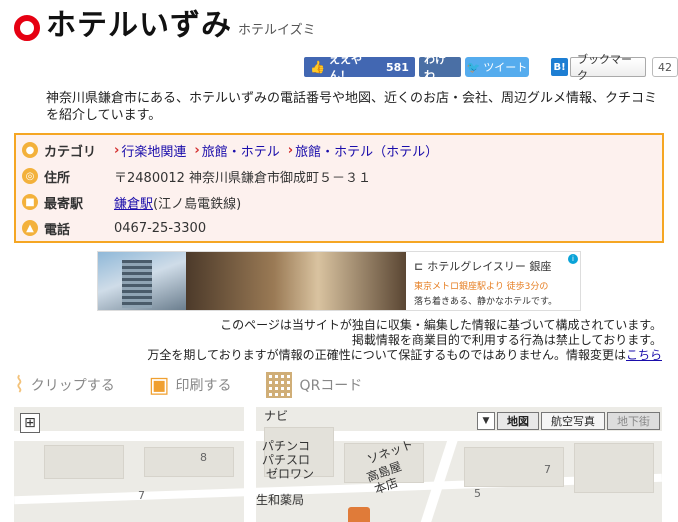 The height and width of the screenshot is (522, 678). Describe the element at coordinates (296, 281) in the screenshot. I see `ad-room-image` at that location.